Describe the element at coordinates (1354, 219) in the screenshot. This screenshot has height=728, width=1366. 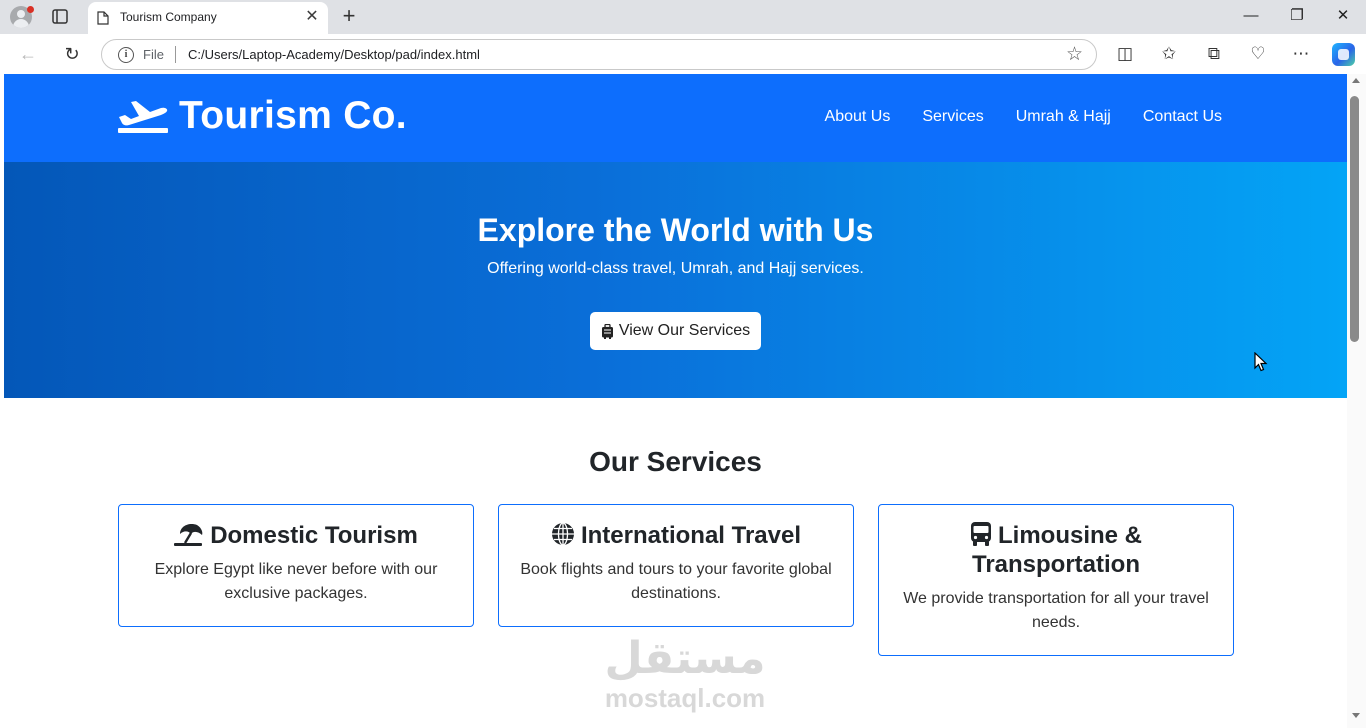
I see `scroll-thumb` at that location.